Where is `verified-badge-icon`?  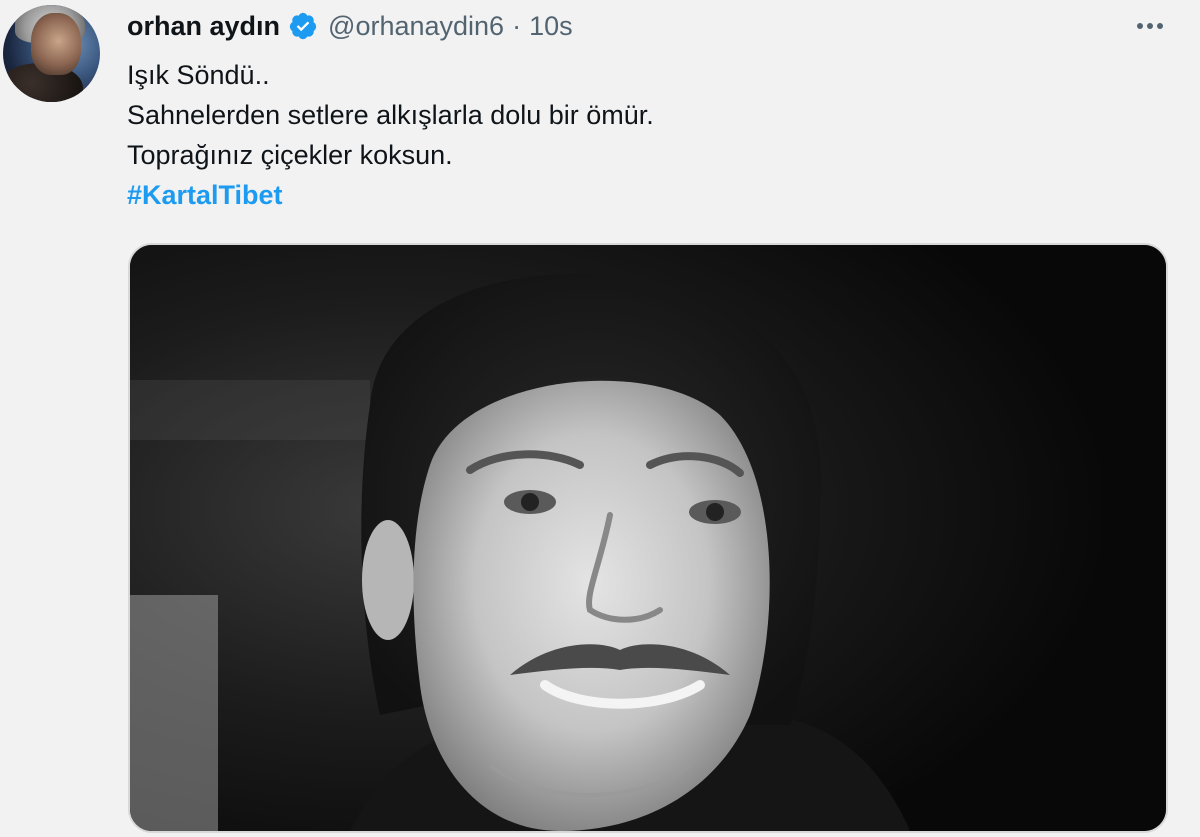 verified-badge-icon is located at coordinates (303, 26).